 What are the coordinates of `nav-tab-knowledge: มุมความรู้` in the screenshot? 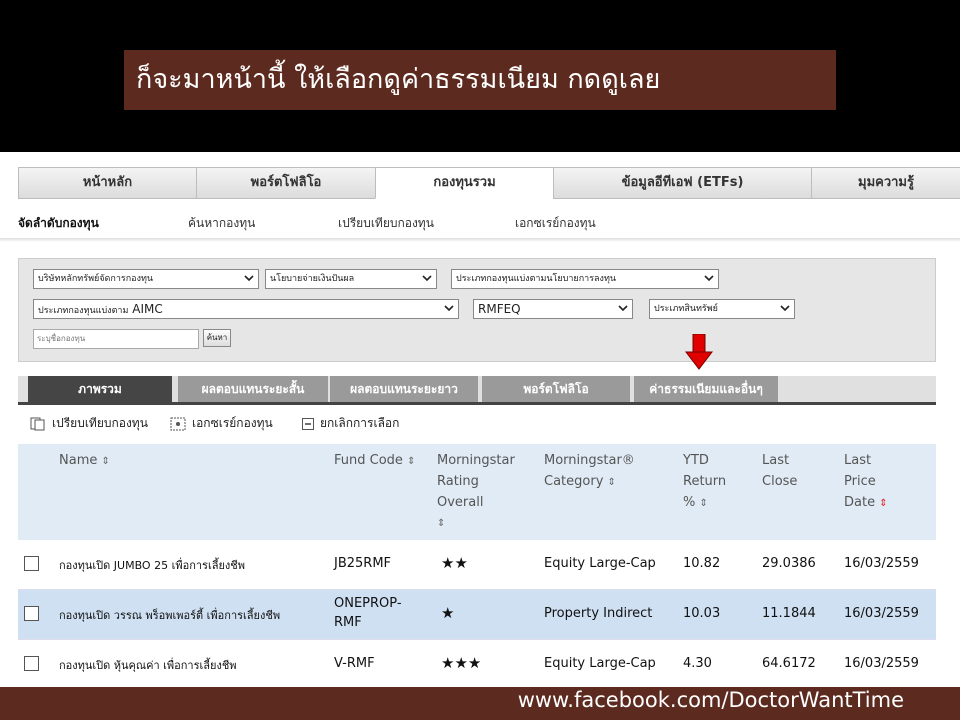 It's located at (885, 183).